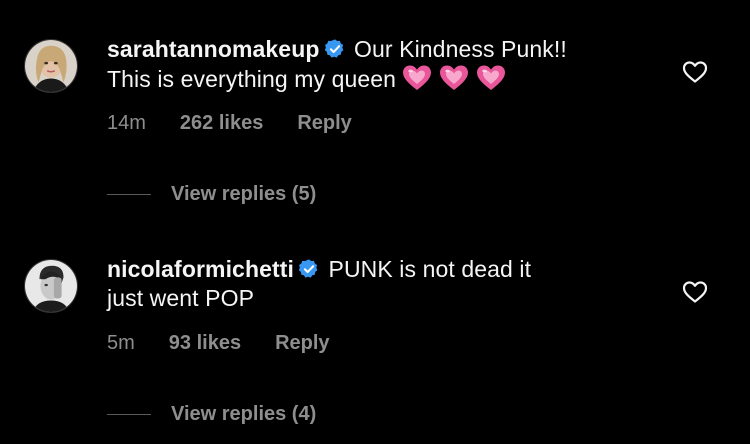 The width and height of the screenshot is (750, 444). I want to click on comment-meta: 5m 93 likes Reply, so click(218, 343).